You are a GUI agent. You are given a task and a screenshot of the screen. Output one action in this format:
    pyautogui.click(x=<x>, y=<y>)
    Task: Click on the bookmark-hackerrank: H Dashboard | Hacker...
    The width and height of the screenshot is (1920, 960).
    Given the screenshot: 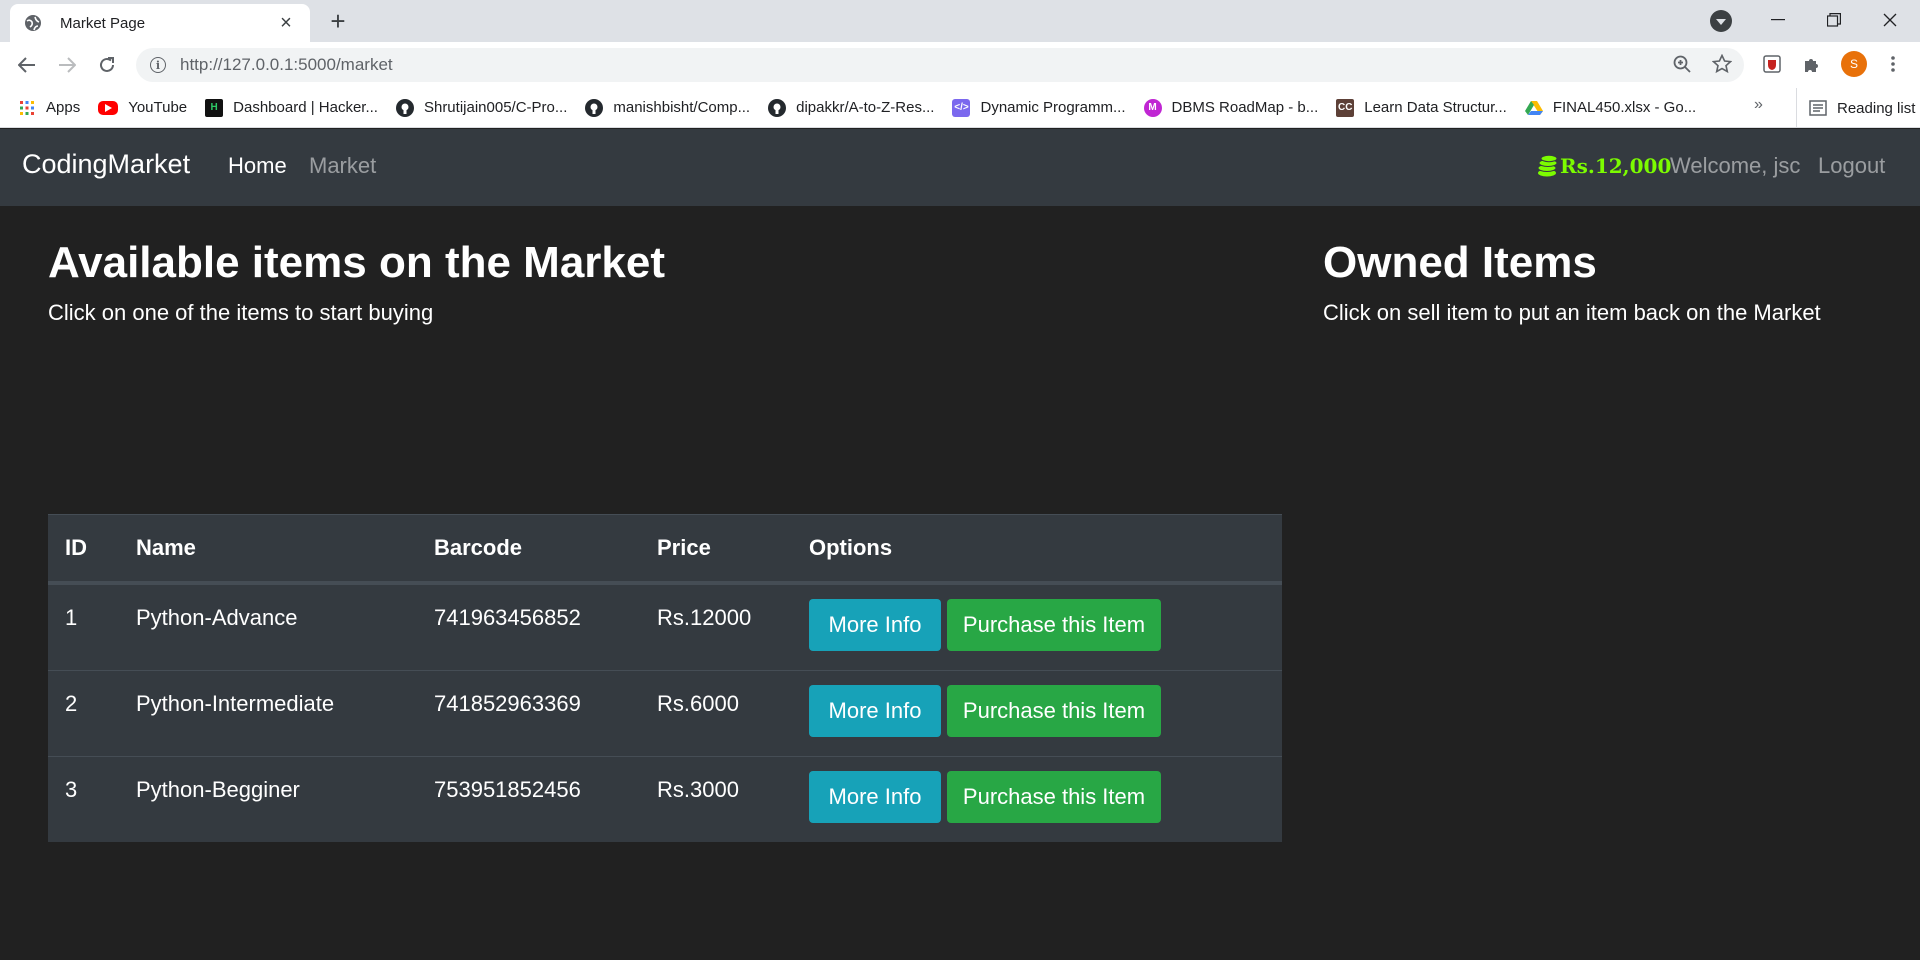 What is the action you would take?
    pyautogui.click(x=291, y=107)
    